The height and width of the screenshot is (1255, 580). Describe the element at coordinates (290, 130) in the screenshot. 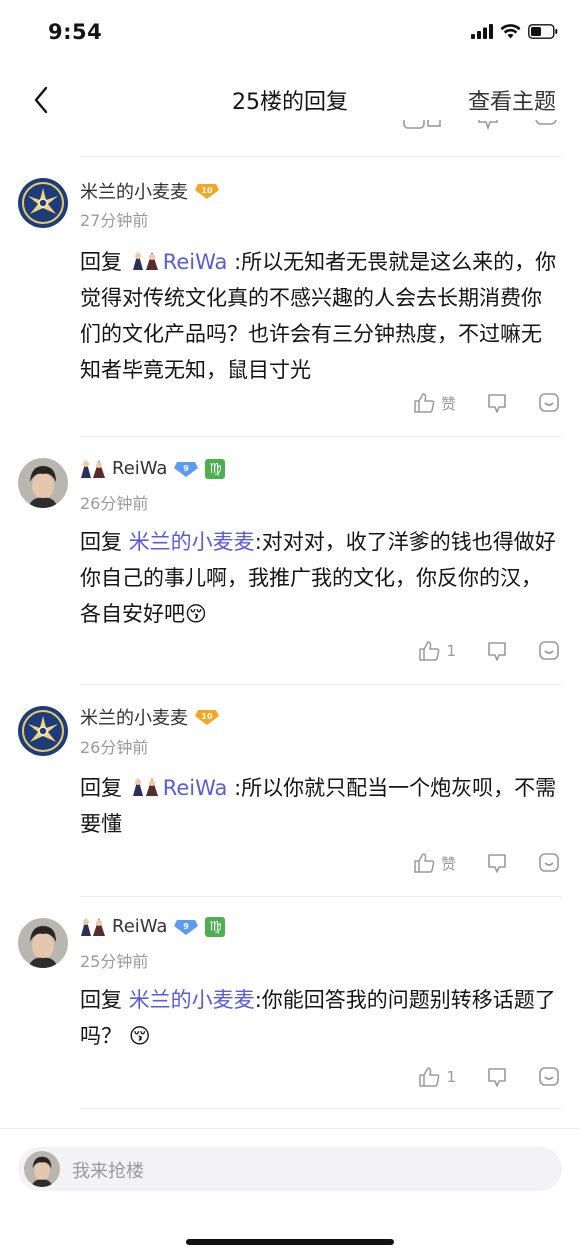

I see `previous-actions-clipped` at that location.